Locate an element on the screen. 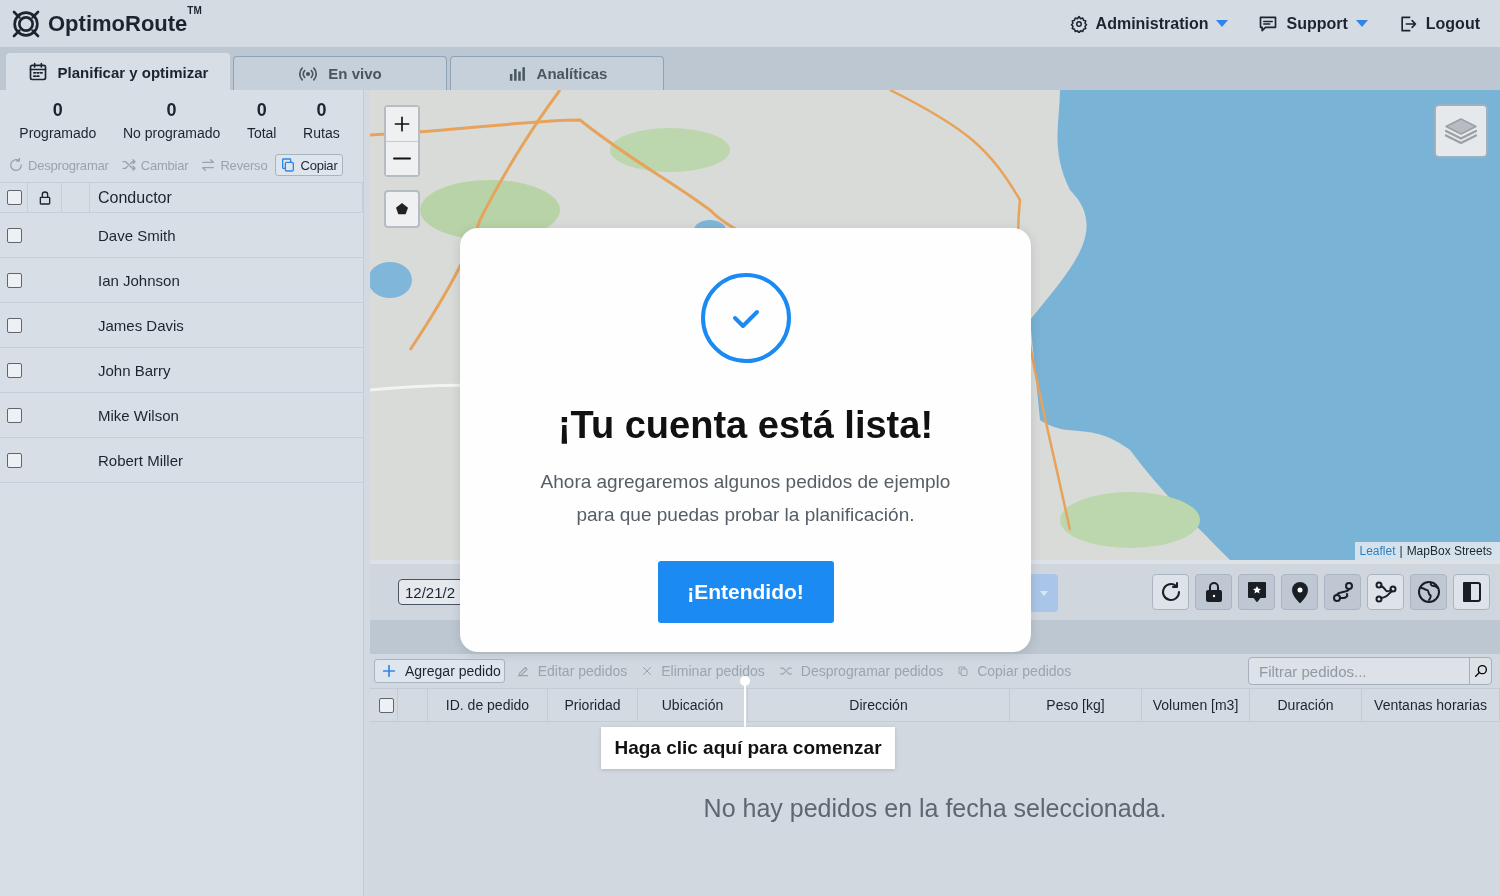  check-circle-icon is located at coordinates (745, 318).